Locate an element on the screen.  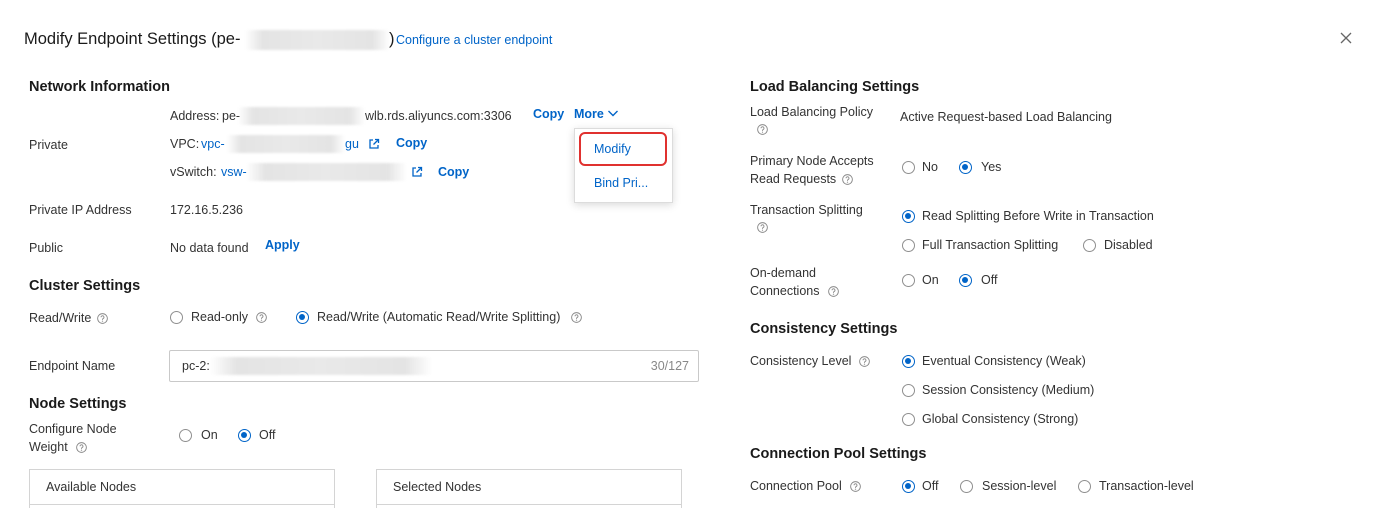
connection-pool-off-label: Off is located at coordinates (930, 486).